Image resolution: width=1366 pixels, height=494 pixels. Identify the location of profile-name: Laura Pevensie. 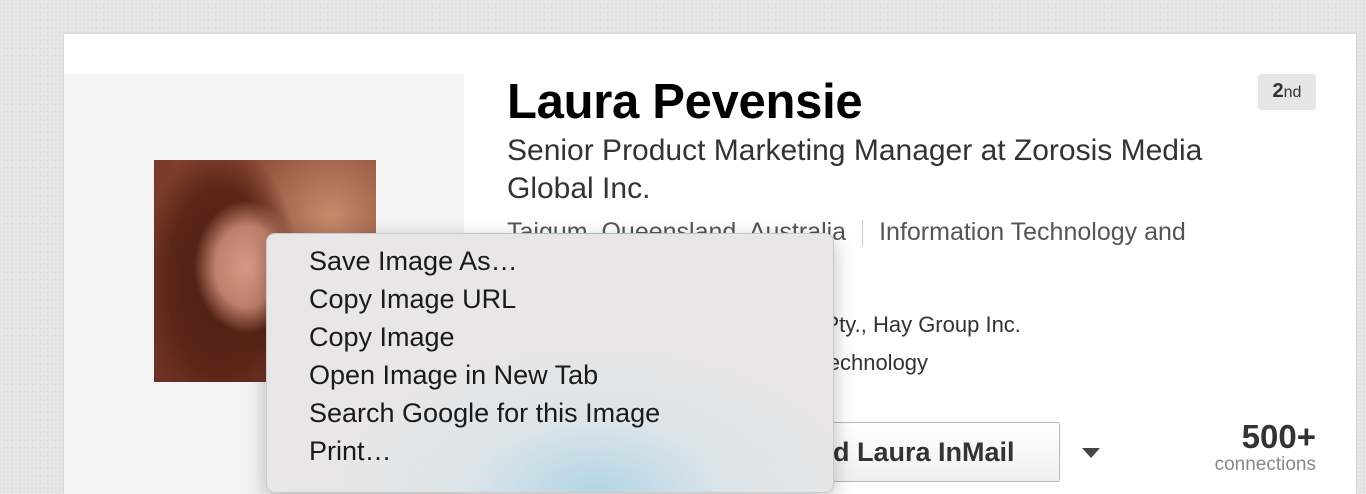
(685, 102).